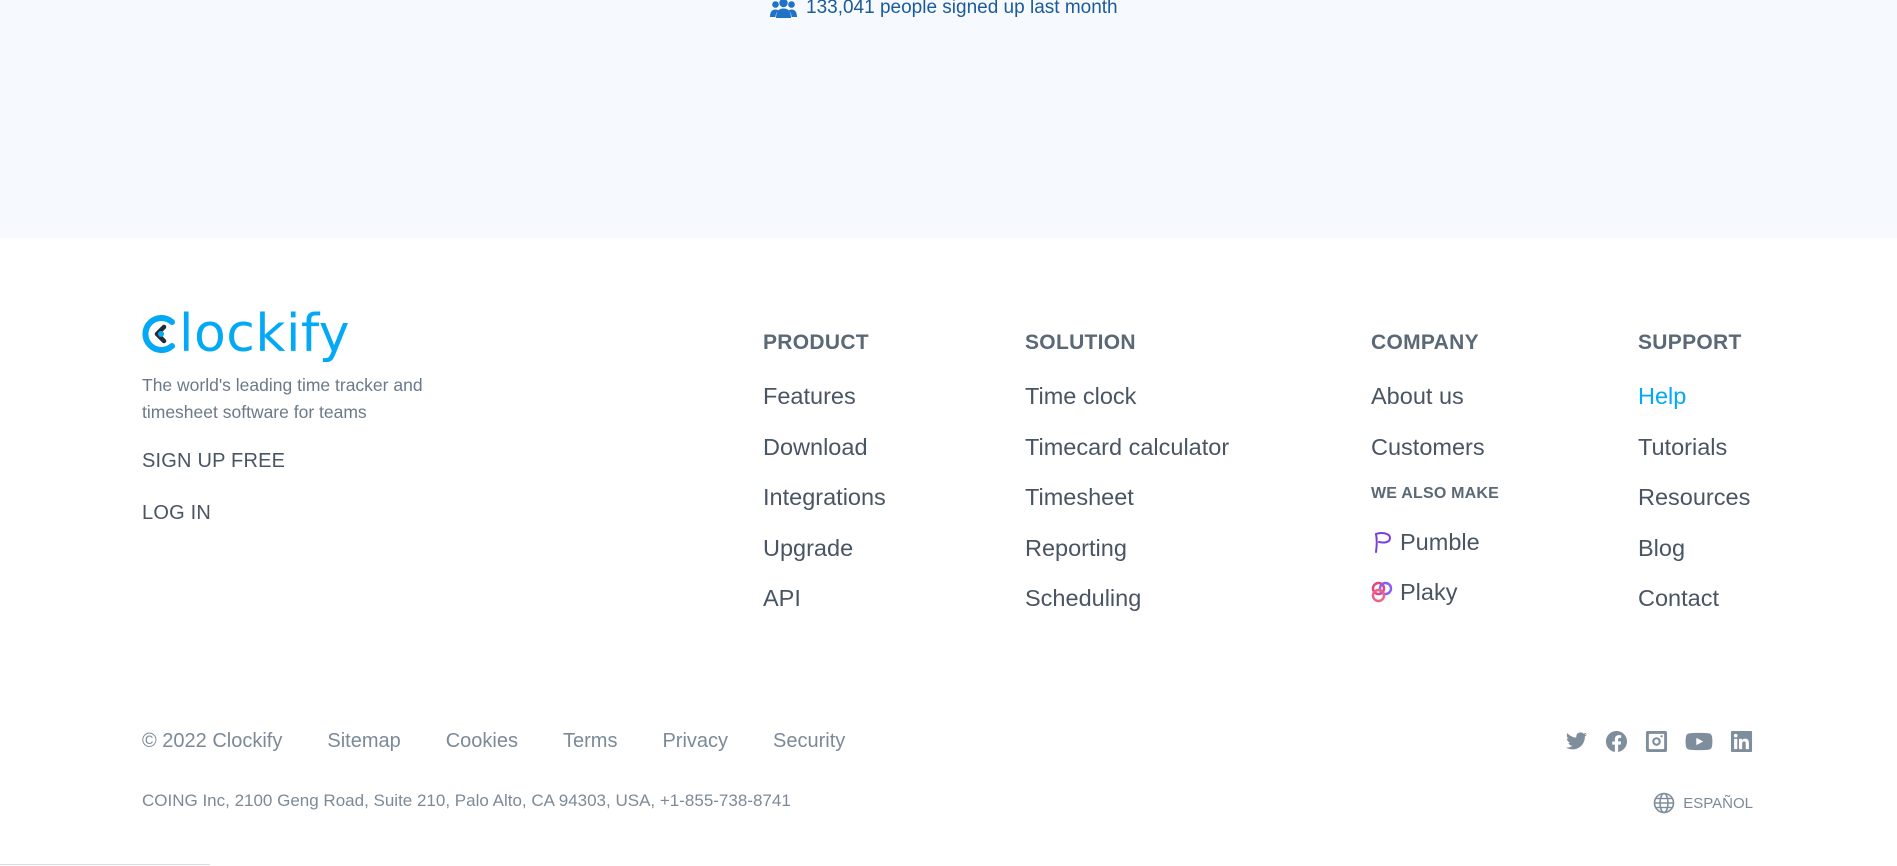  I want to click on footer-link-integrations: Integrations, so click(824, 509).